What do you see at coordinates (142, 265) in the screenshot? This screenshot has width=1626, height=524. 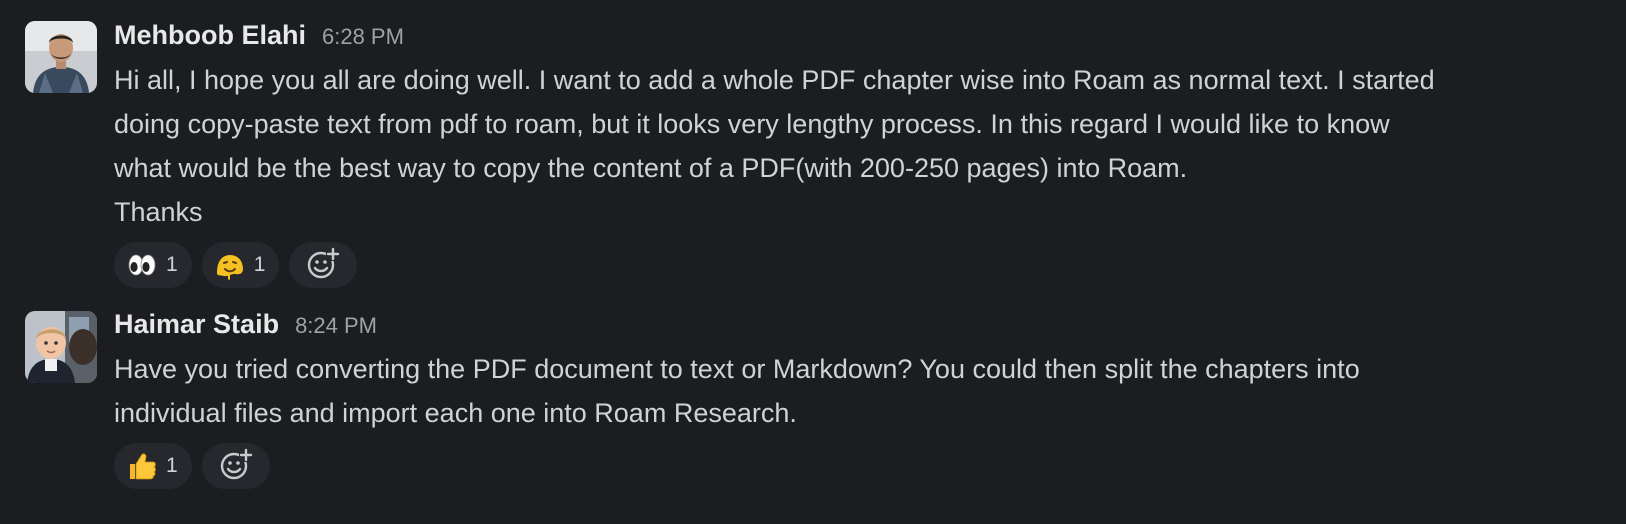 I see `eyes-emoji-icon` at bounding box center [142, 265].